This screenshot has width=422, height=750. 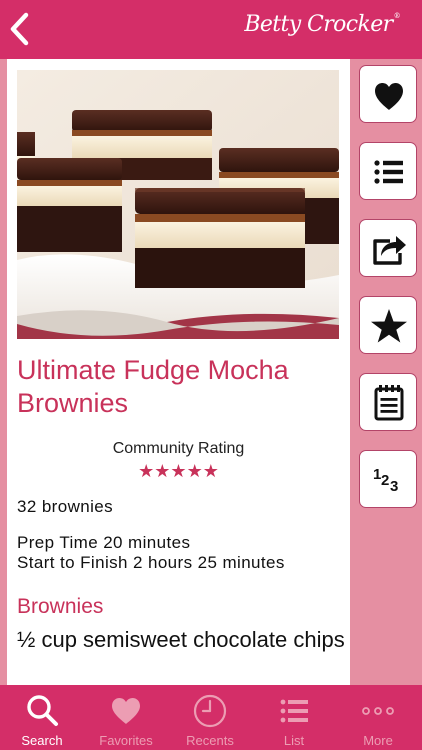 What do you see at coordinates (210, 711) in the screenshot?
I see `clock-icon` at bounding box center [210, 711].